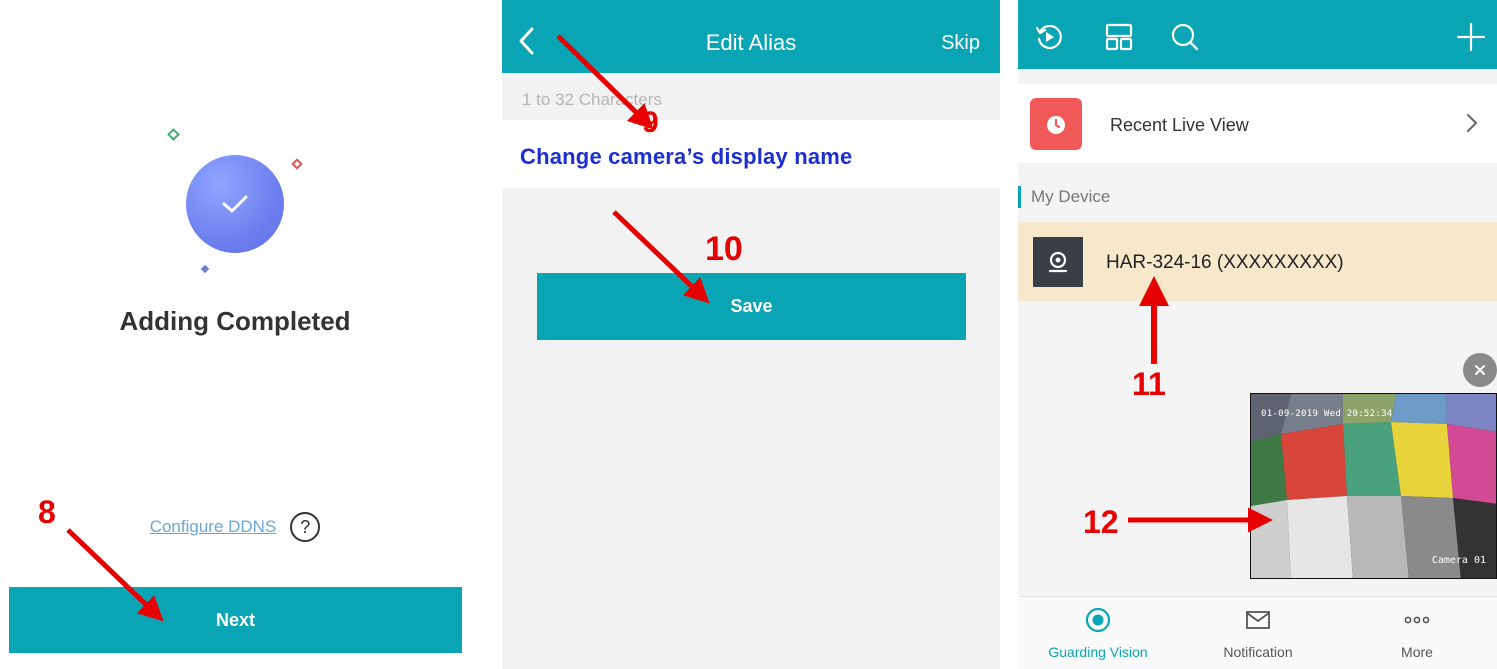 This screenshot has height=669, width=1497. Describe the element at coordinates (1101, 522) in the screenshot. I see `annotation-step12: 12` at that location.